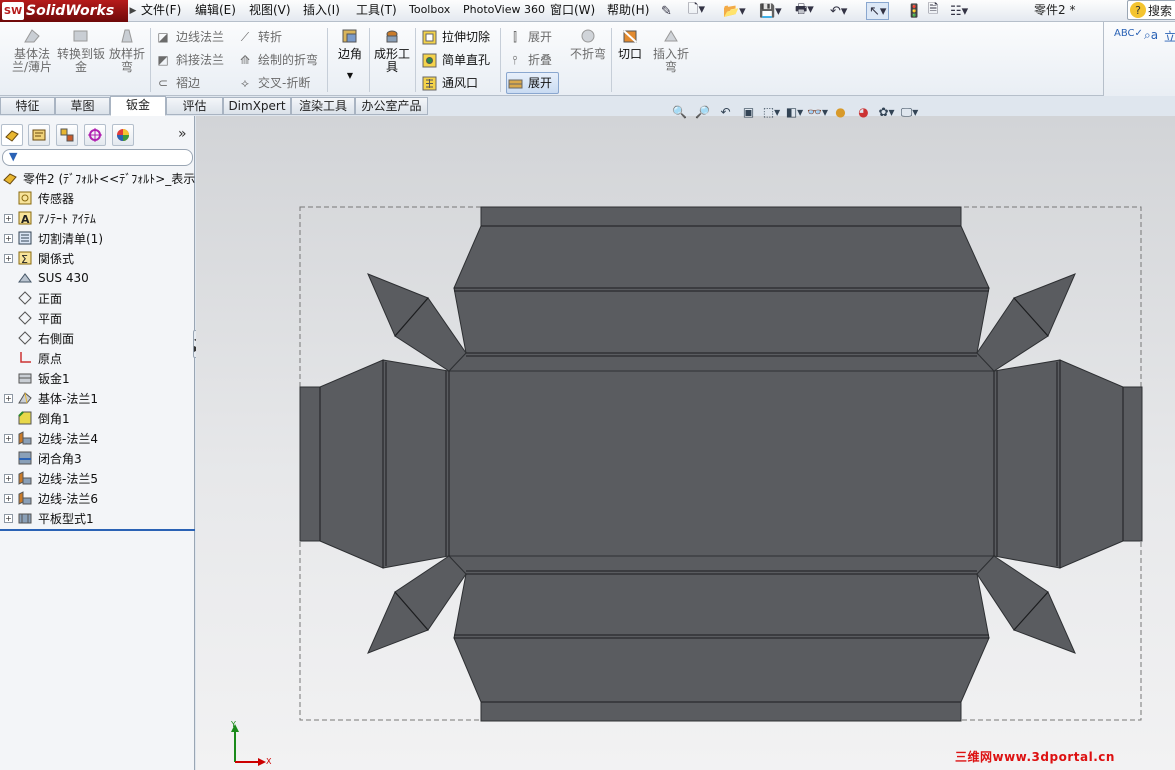 The width and height of the screenshot is (1175, 770). Describe the element at coordinates (51, 398) in the screenshot. I see `tree-node: + 基体-法兰1` at that location.